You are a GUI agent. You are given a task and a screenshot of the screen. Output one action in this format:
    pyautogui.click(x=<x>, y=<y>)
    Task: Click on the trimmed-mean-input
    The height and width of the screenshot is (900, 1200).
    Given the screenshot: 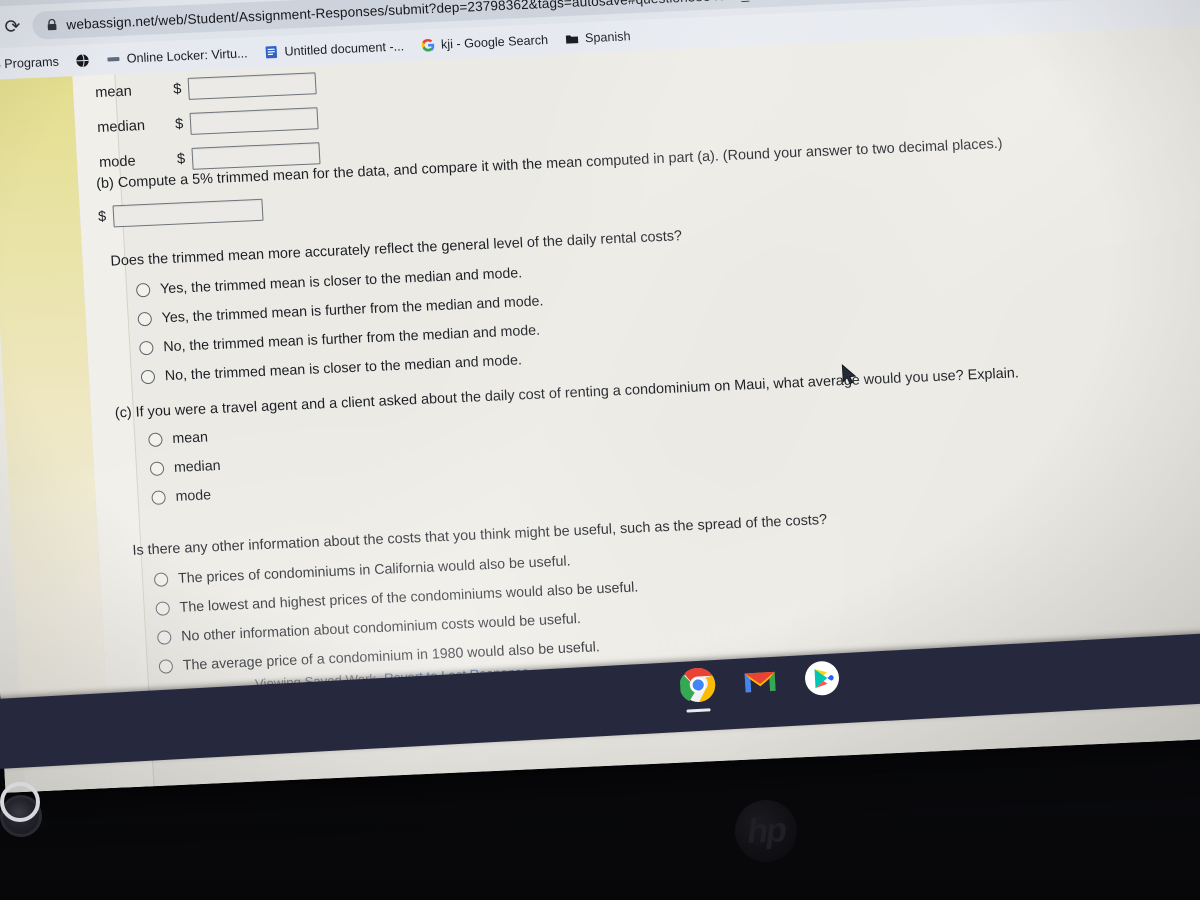 What is the action you would take?
    pyautogui.click(x=188, y=213)
    